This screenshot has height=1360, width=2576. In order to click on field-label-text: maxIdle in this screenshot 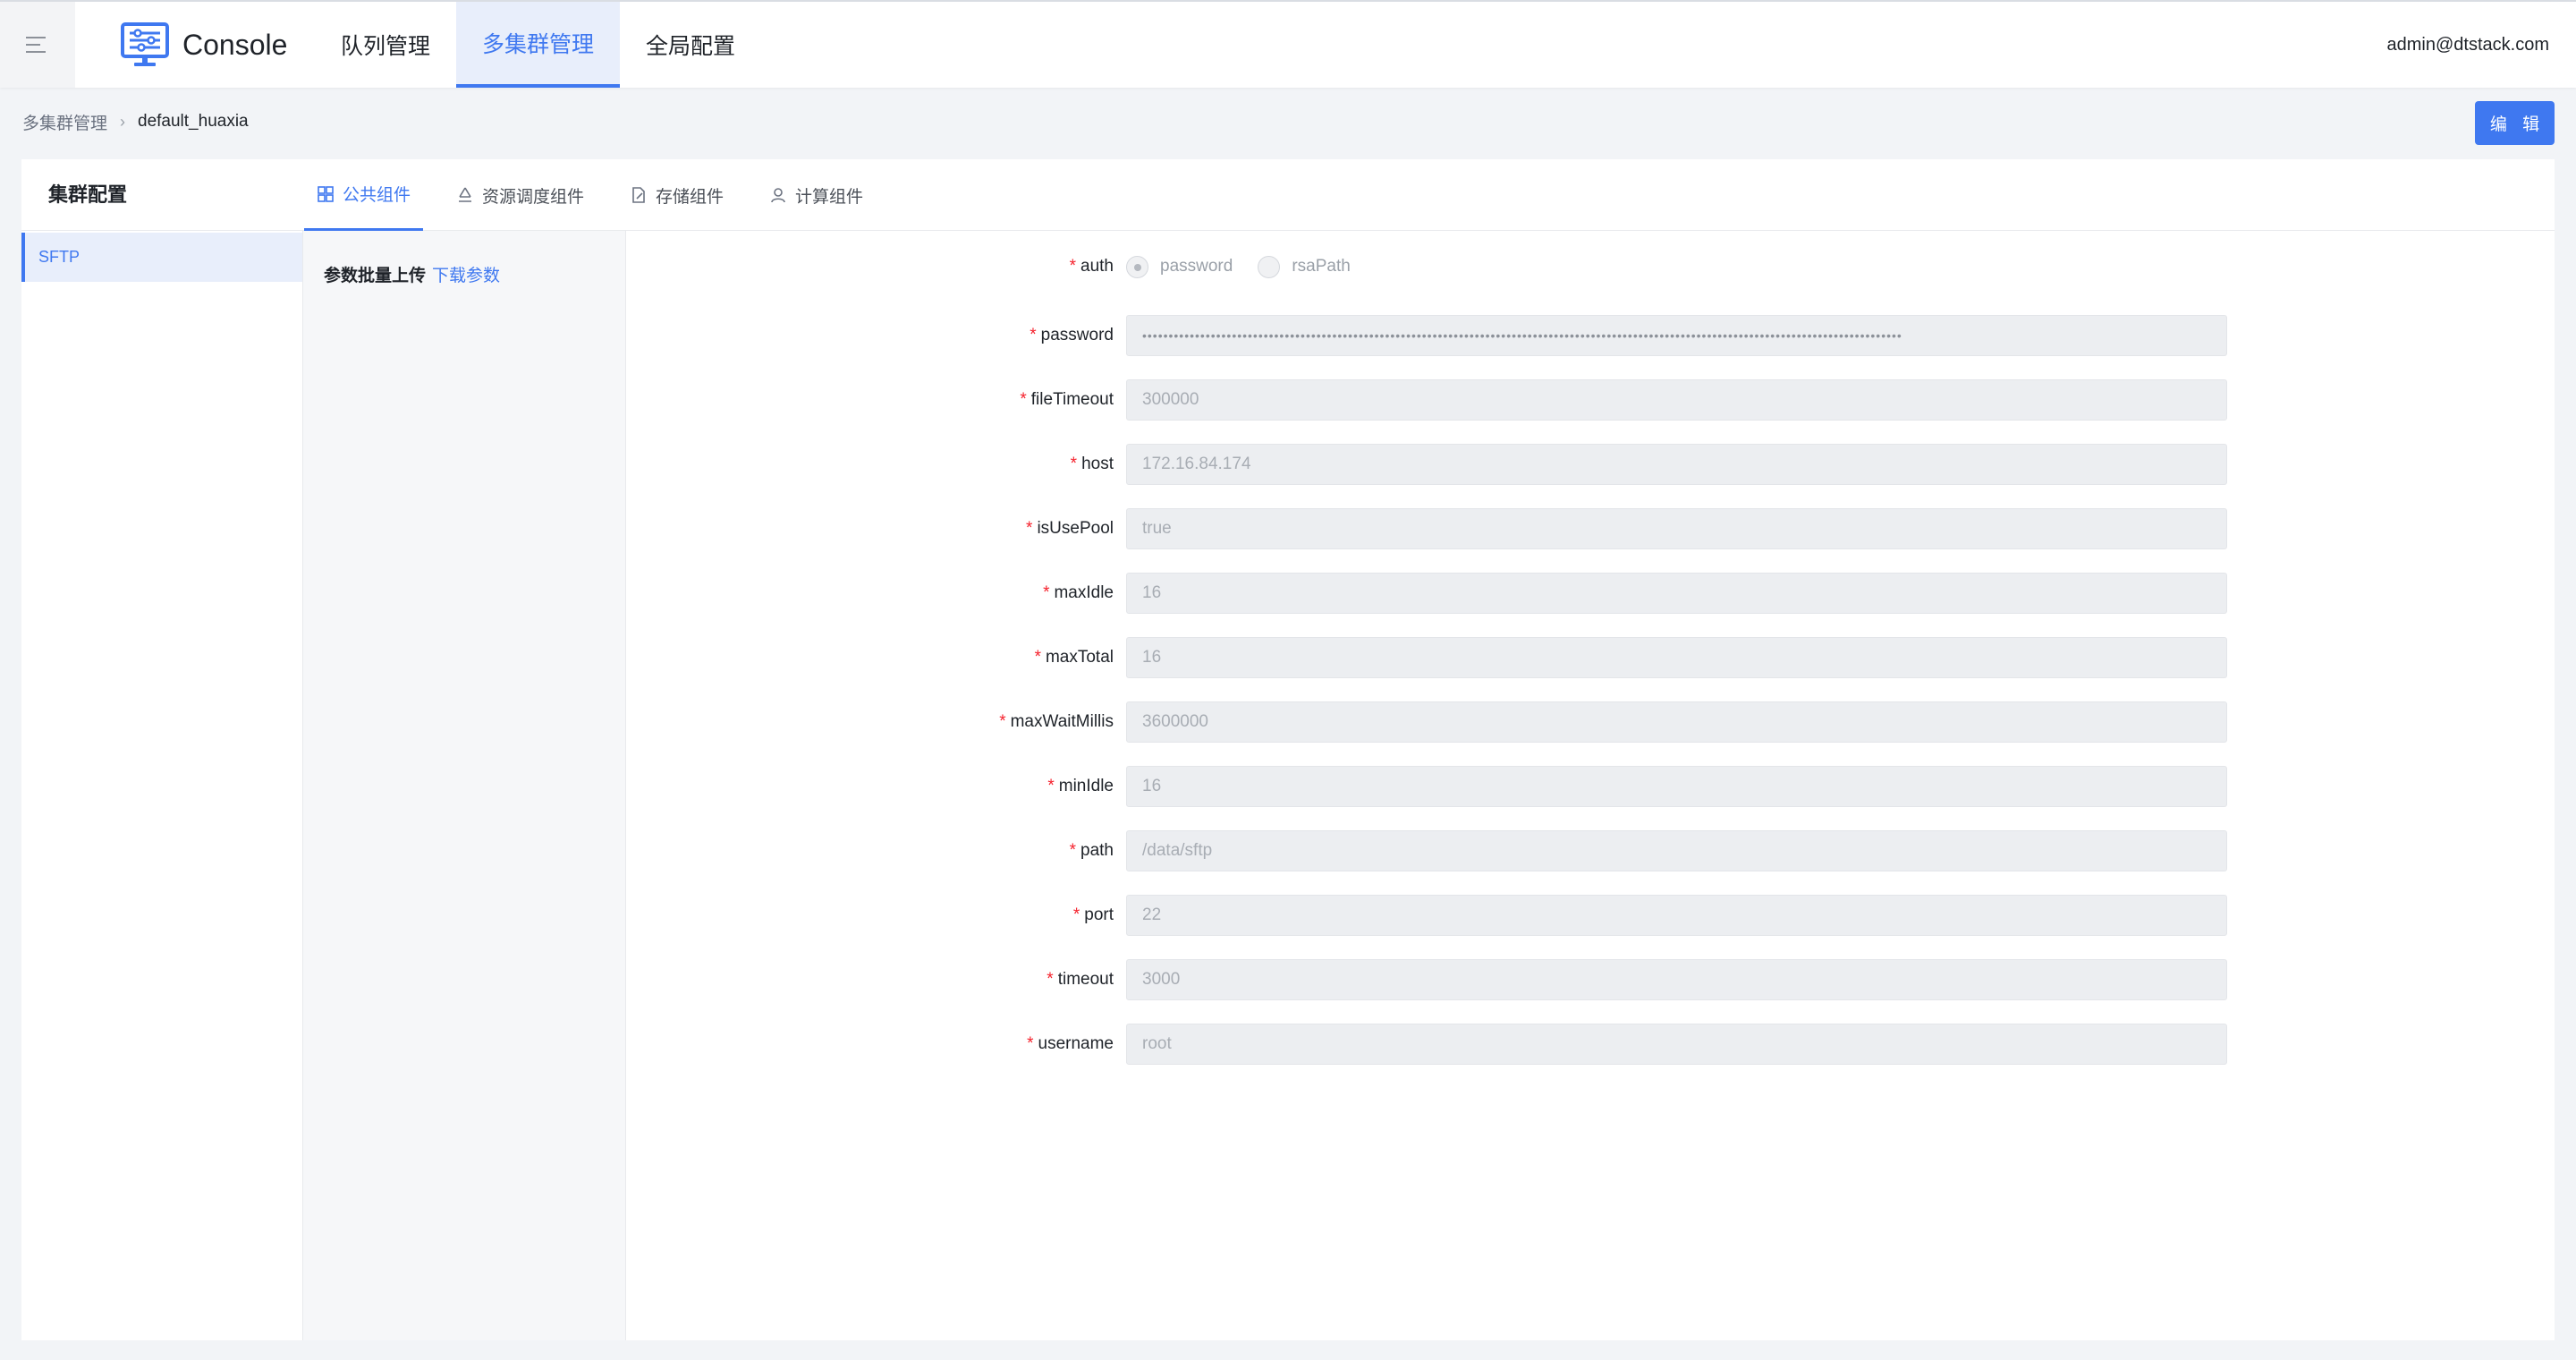, I will do `click(1084, 592)`.